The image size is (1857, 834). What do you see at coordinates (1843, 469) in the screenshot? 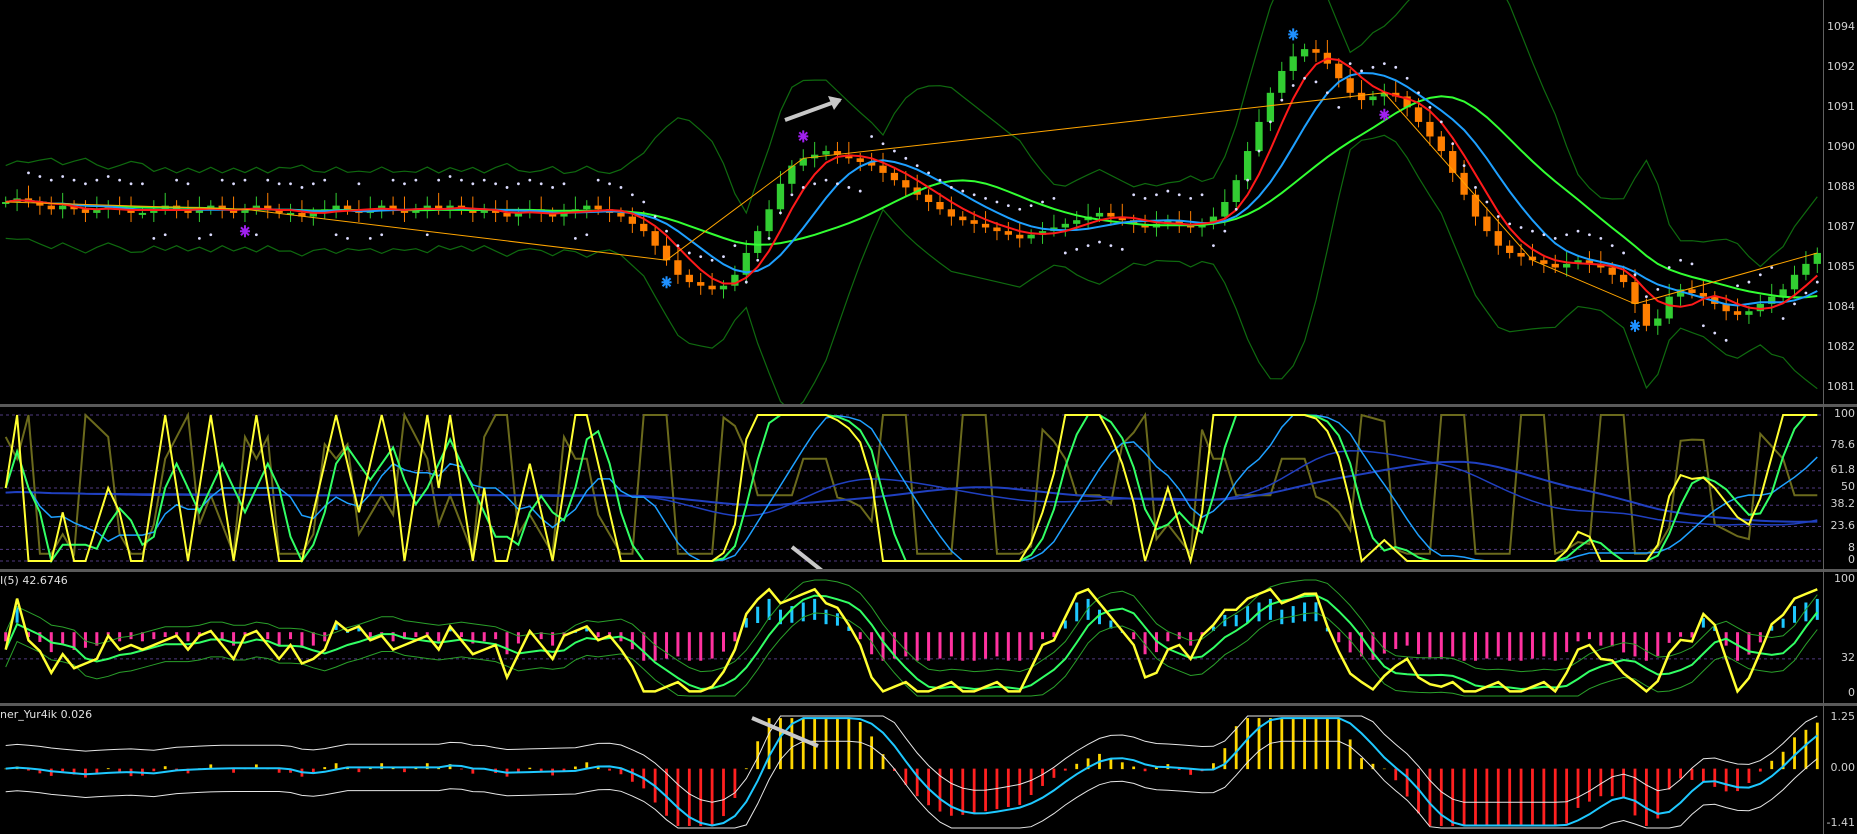
I see `stoch-axis-tick: 61.8` at bounding box center [1843, 469].